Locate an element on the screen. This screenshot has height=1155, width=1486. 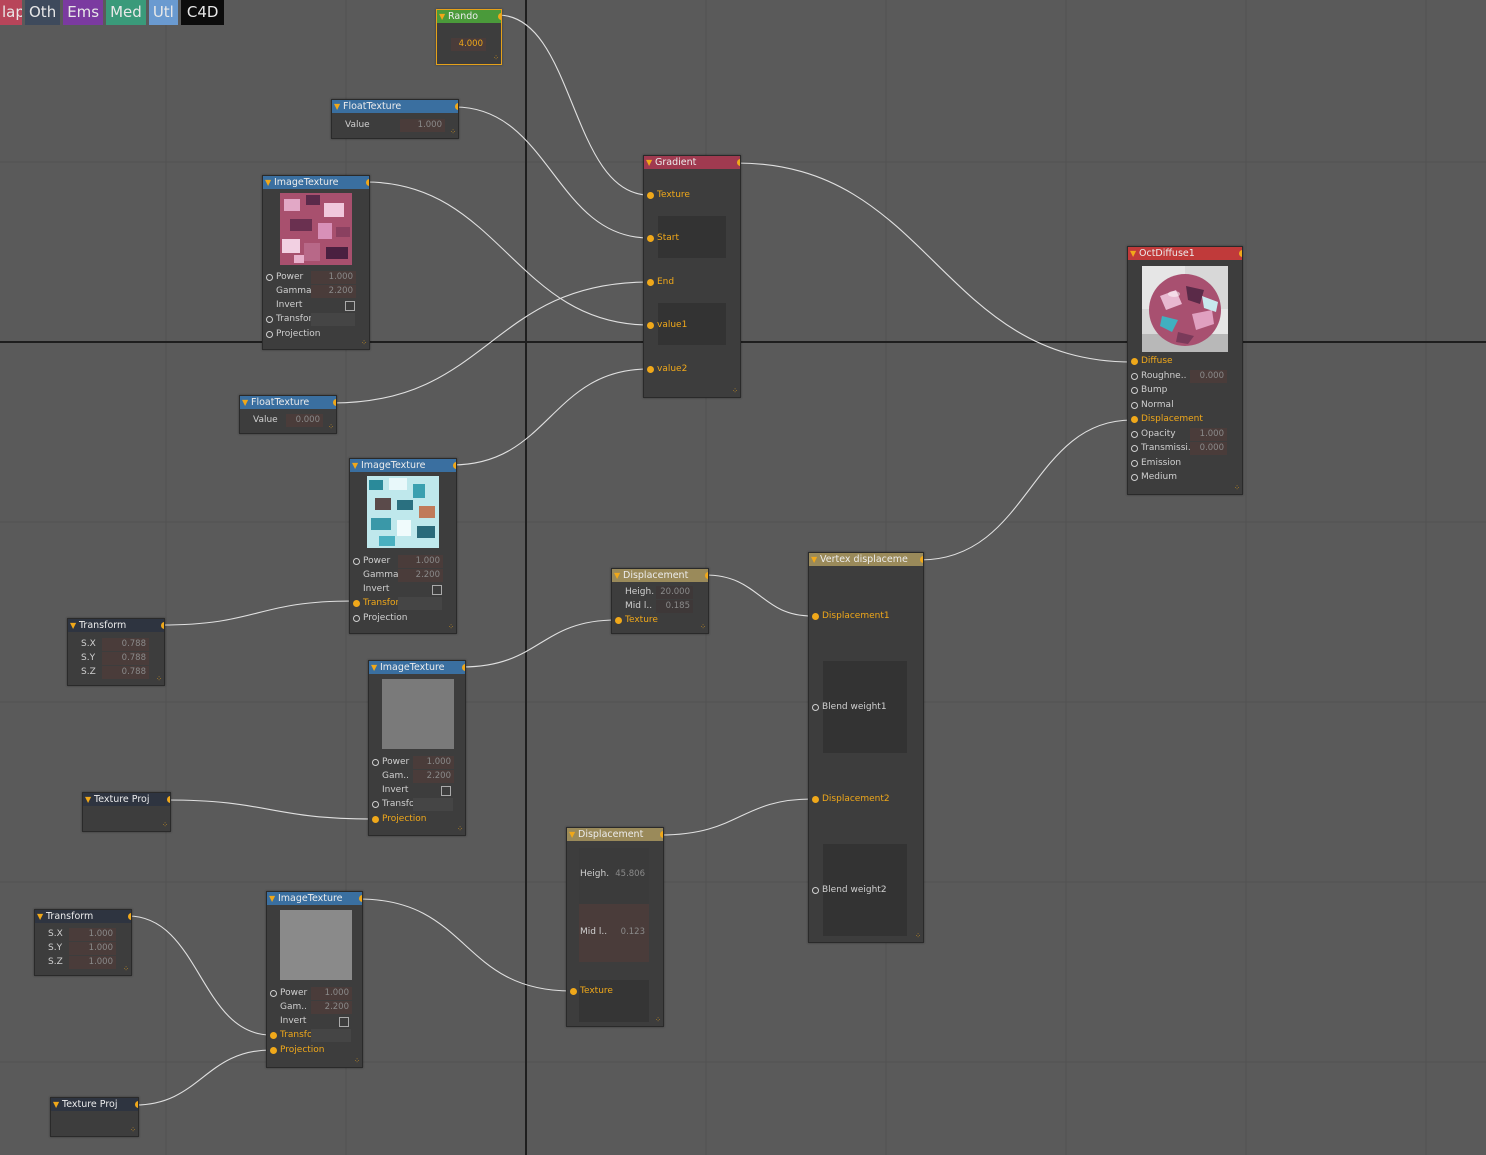
node-header: ▼ Transform is located at coordinates (83, 916).